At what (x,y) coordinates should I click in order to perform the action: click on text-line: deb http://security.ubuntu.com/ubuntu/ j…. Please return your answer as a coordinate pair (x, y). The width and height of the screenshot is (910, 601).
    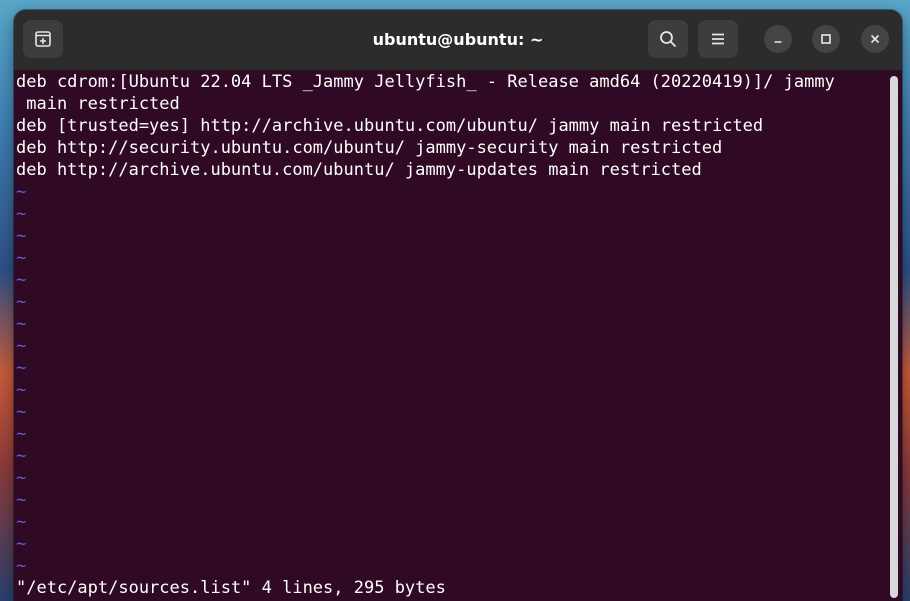
    Looking at the image, I should click on (369, 148).